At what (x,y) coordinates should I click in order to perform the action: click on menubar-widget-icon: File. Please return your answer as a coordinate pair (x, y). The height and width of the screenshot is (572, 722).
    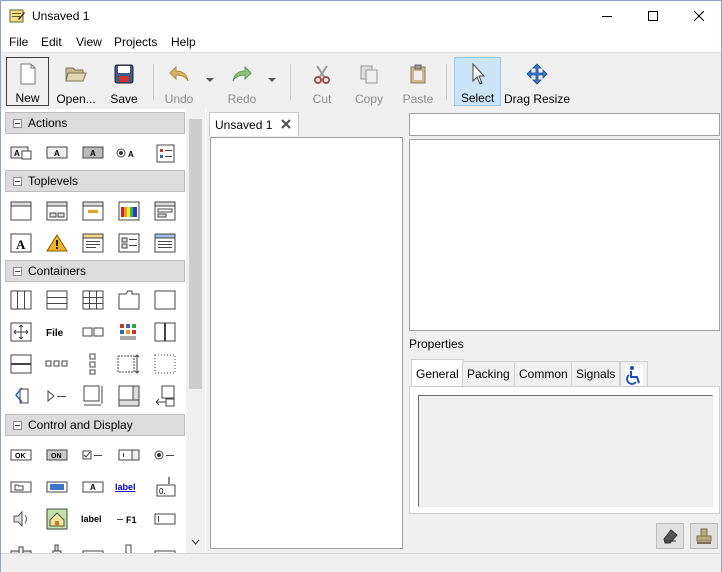
    Looking at the image, I should click on (57, 332).